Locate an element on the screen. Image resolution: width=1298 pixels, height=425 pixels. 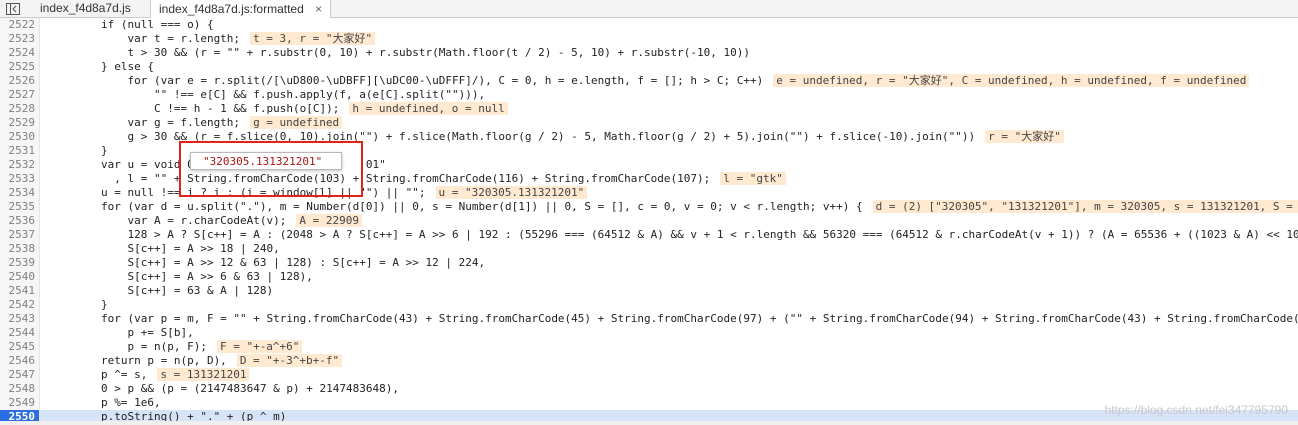
code-line: 2529 var g = f.length; g = undefined is located at coordinates (649, 123).